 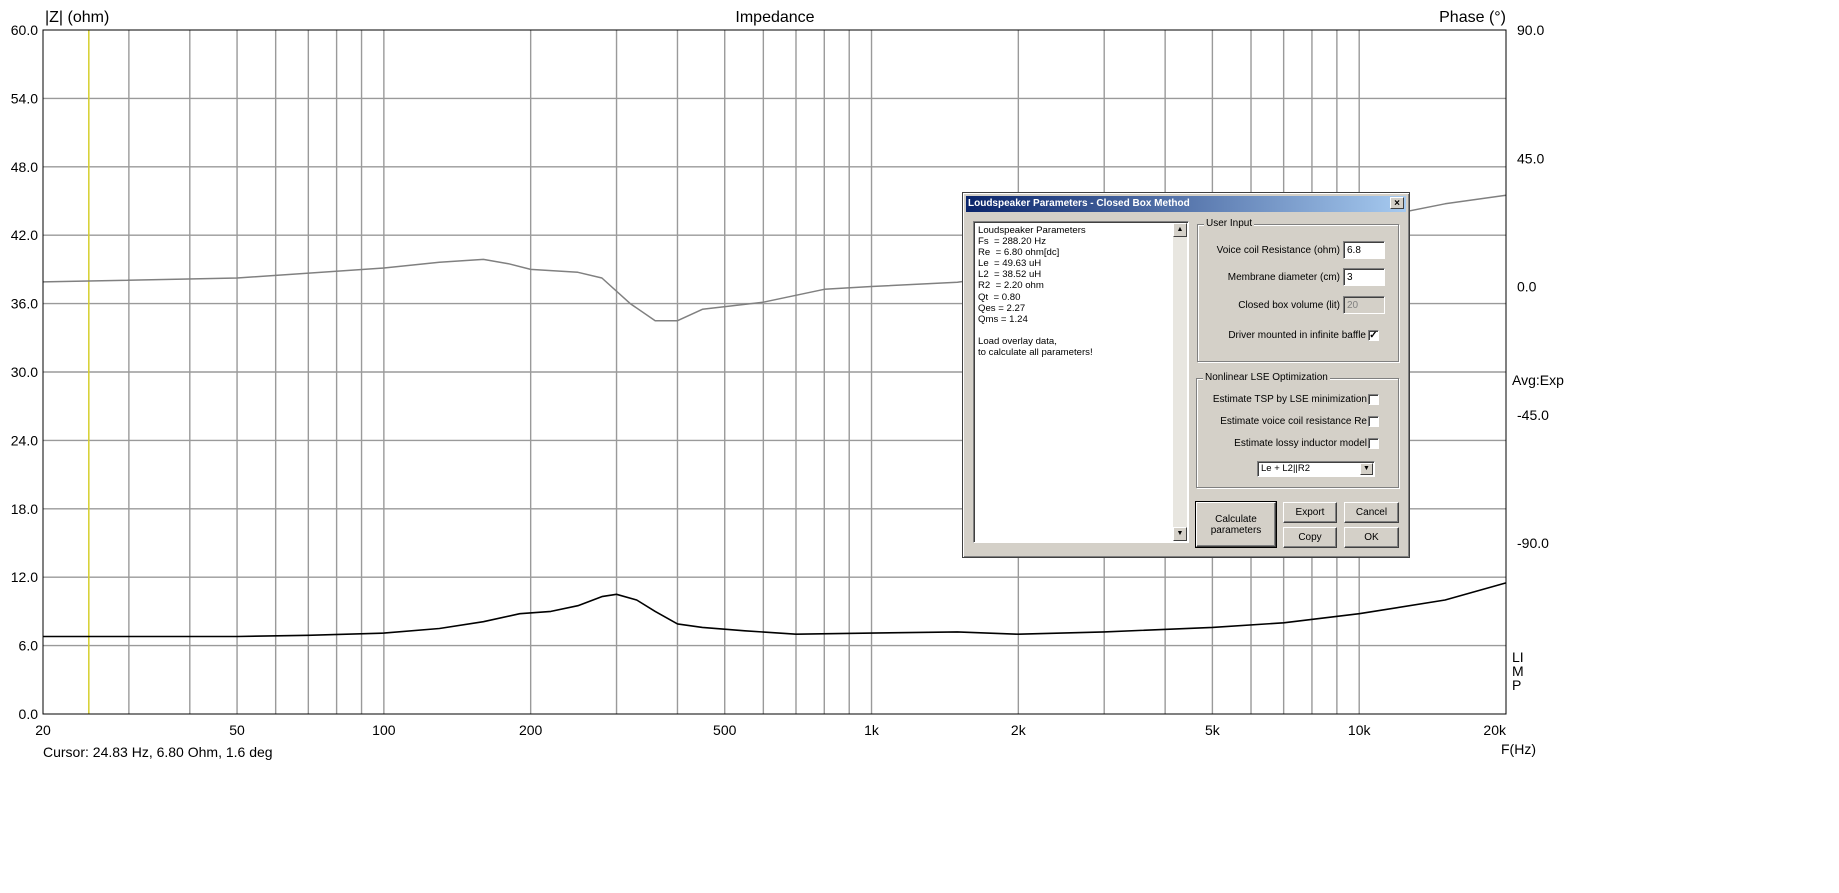 I want to click on impedance-magnitude-line, so click(x=775, y=610).